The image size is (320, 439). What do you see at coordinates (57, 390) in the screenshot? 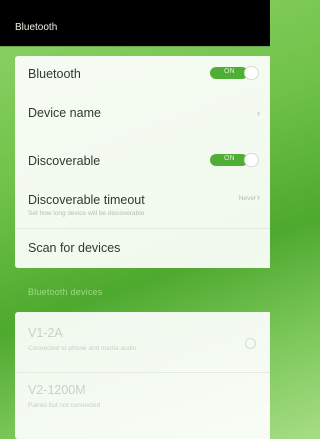
I see `device-name: V2-1200M` at bounding box center [57, 390].